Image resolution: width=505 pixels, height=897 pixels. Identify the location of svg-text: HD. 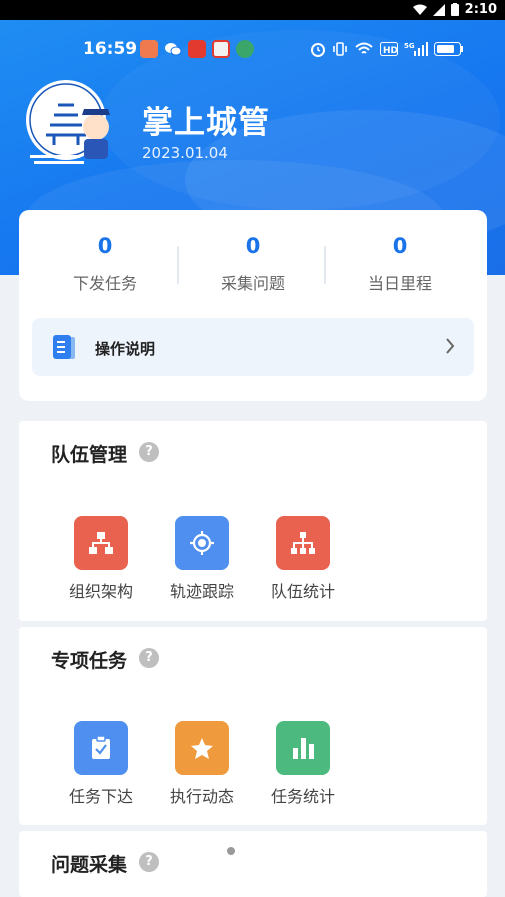
(390, 51).